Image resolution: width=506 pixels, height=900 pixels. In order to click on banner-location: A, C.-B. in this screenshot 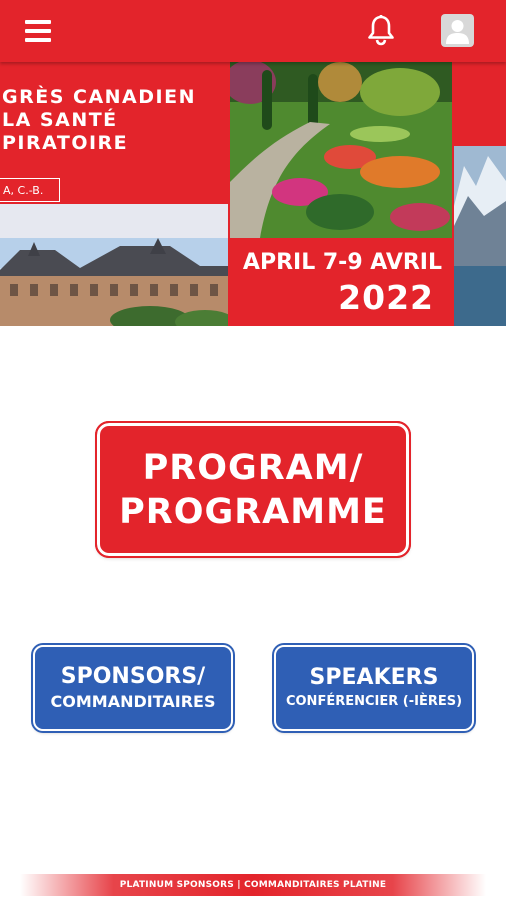, I will do `click(30, 190)`.